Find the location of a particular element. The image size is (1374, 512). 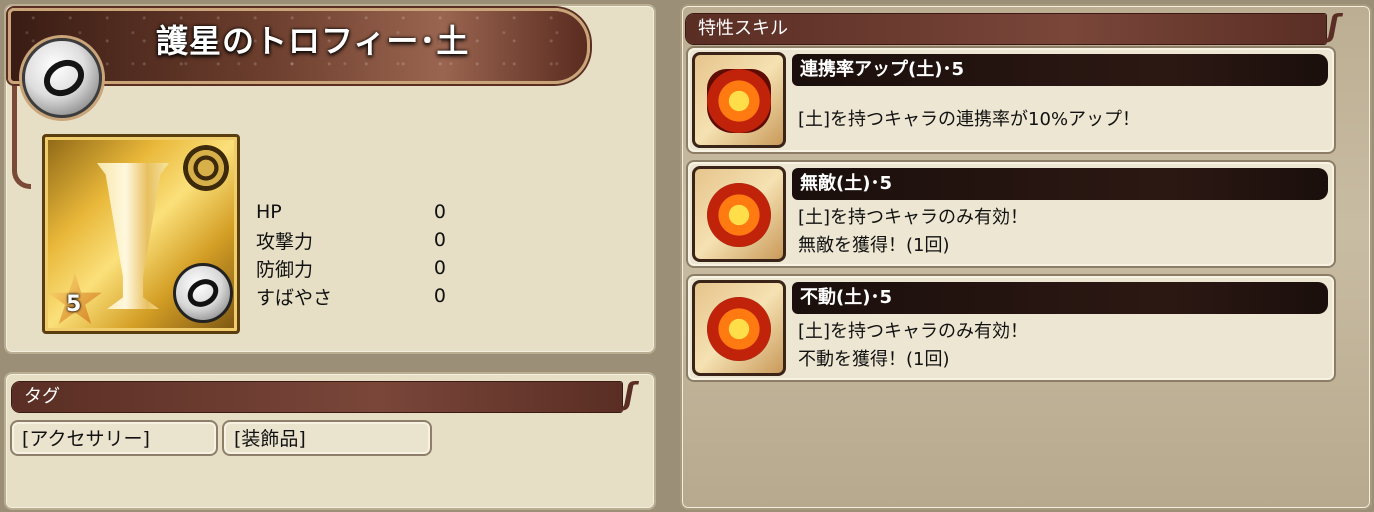

tags-header-label: タグ is located at coordinates (42, 396).